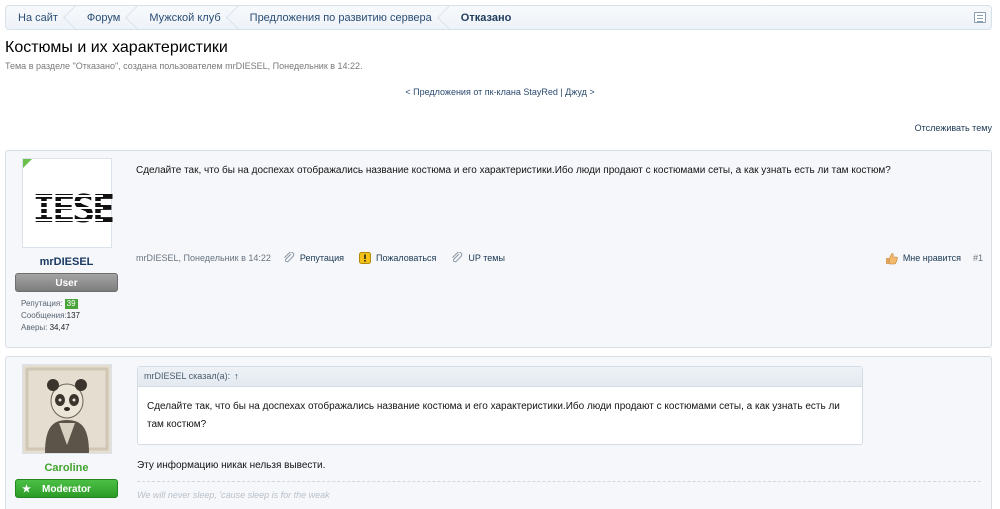 The image size is (1000, 509). I want to click on up-thread-action: UP темы, so click(478, 257).